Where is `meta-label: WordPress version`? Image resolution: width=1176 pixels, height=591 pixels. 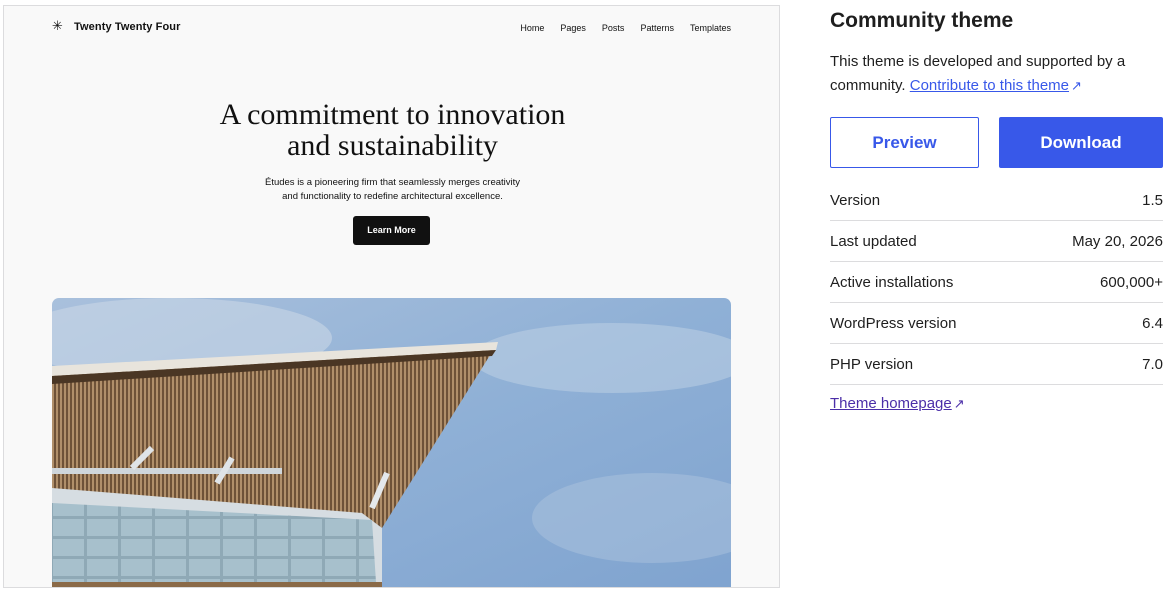
meta-label: WordPress version is located at coordinates (893, 323).